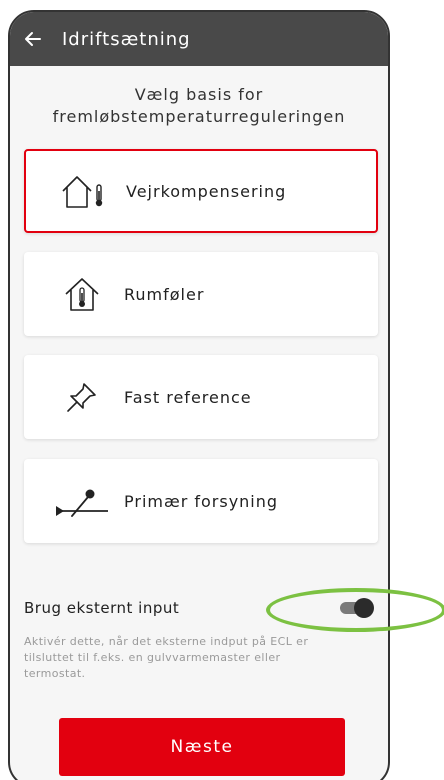  I want to click on option-fixed-reference: Fast reference, so click(201, 397).